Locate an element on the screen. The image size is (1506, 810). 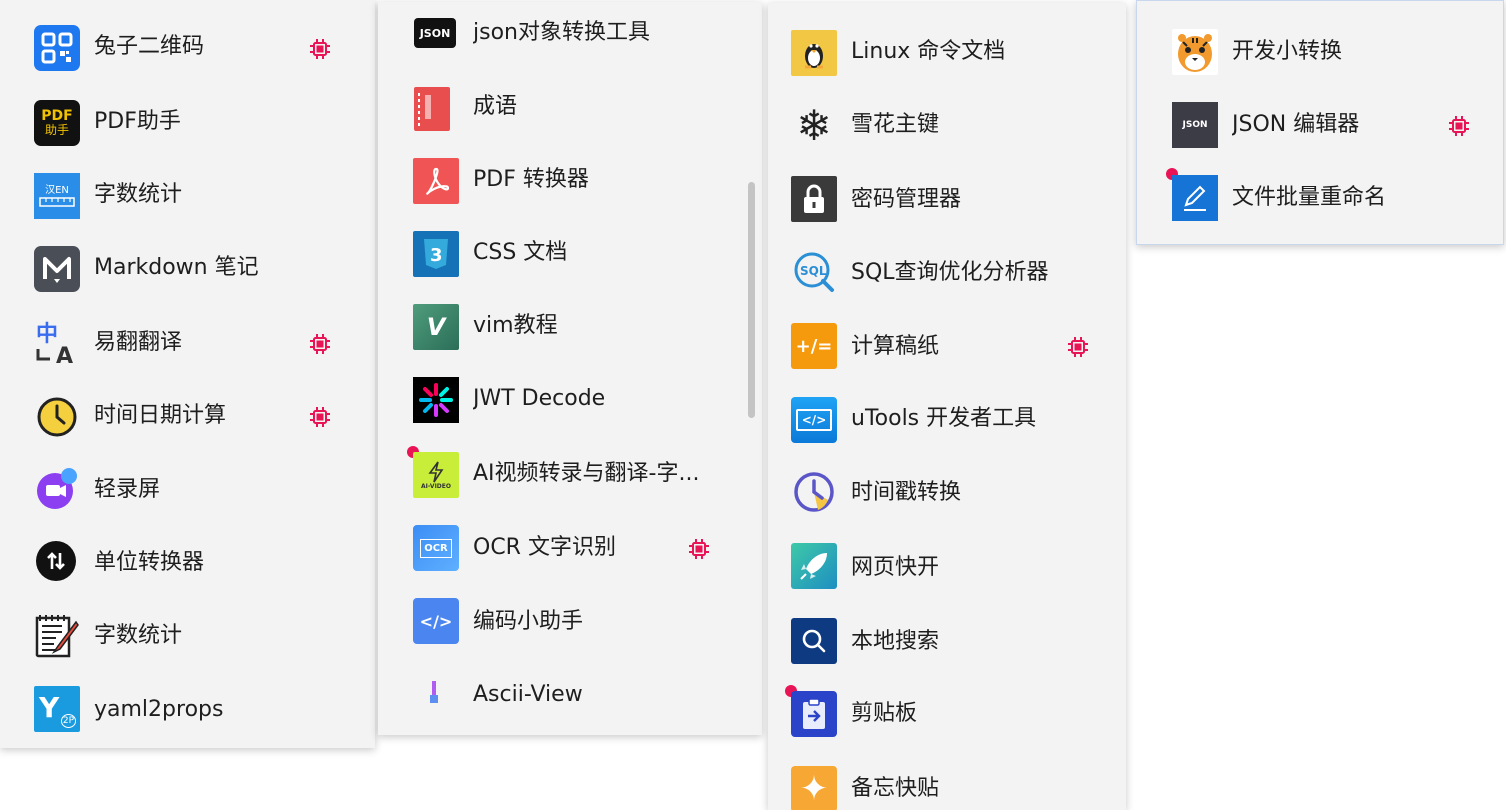
item-label: 雪花主键 is located at coordinates (895, 124).